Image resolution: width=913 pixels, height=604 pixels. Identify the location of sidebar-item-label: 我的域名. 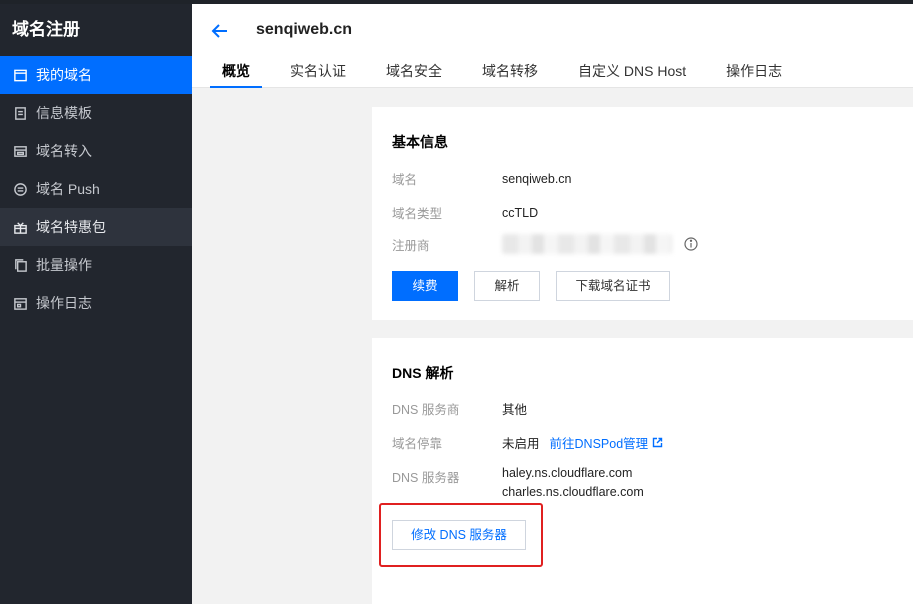
(64, 75).